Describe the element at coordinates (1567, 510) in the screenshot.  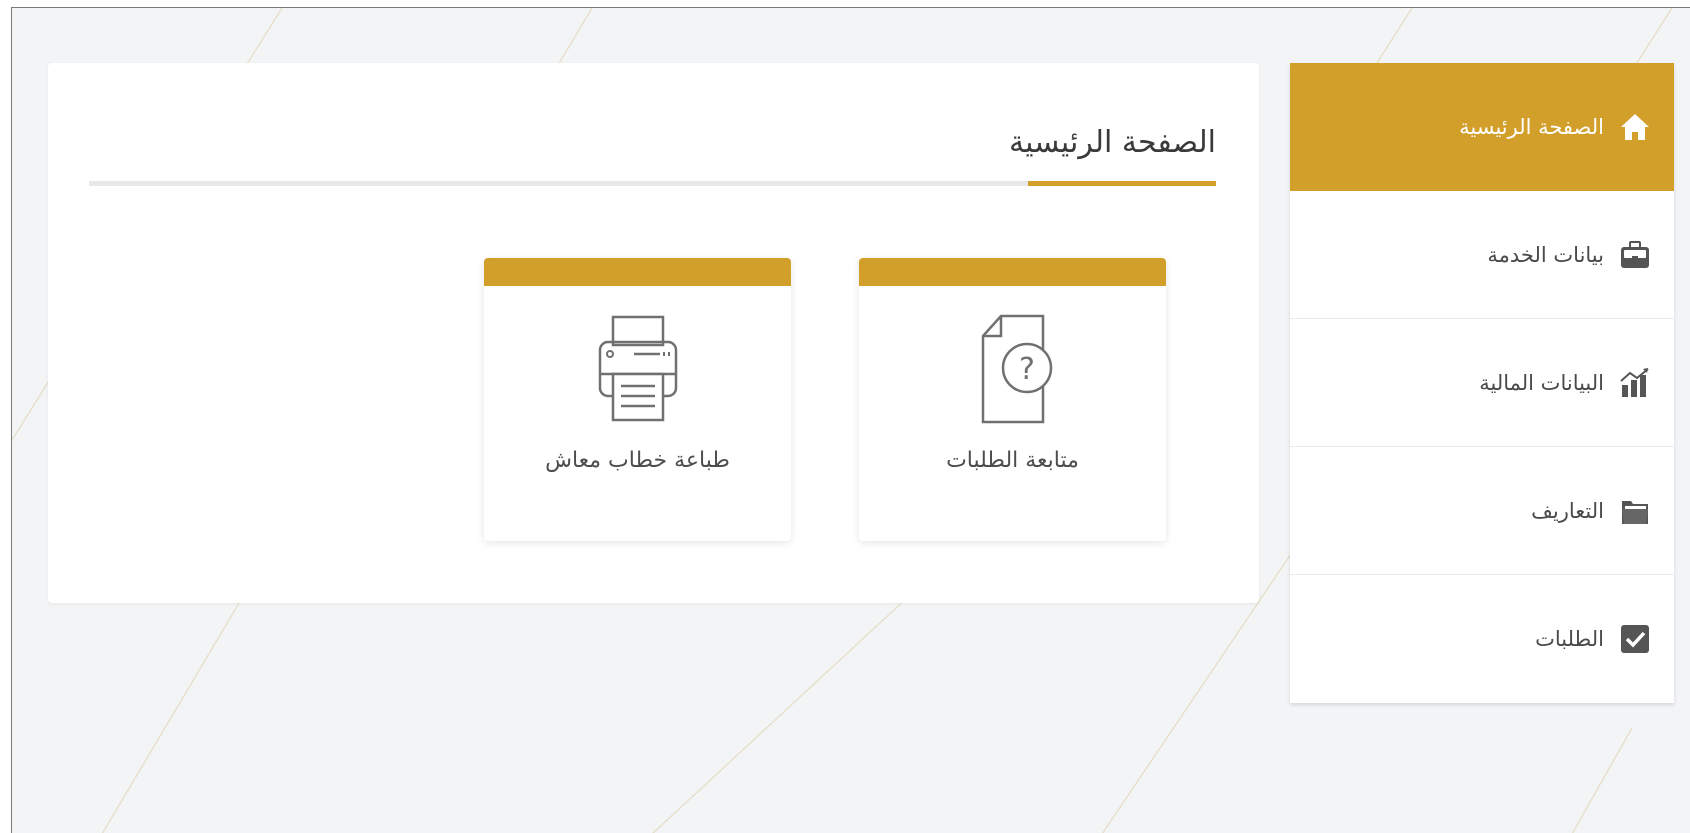
I see `sidebar-item-label: التعاريف` at that location.